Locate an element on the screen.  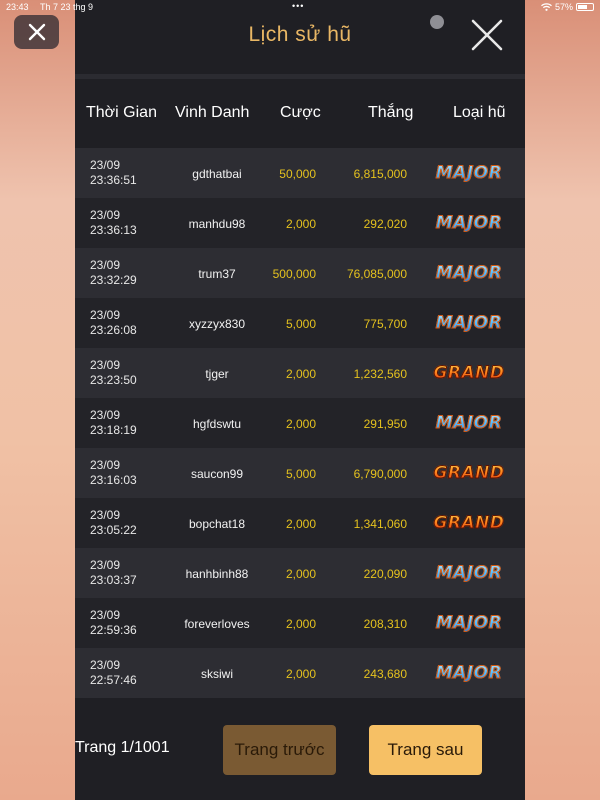
wifi-icon is located at coordinates (546, 7).